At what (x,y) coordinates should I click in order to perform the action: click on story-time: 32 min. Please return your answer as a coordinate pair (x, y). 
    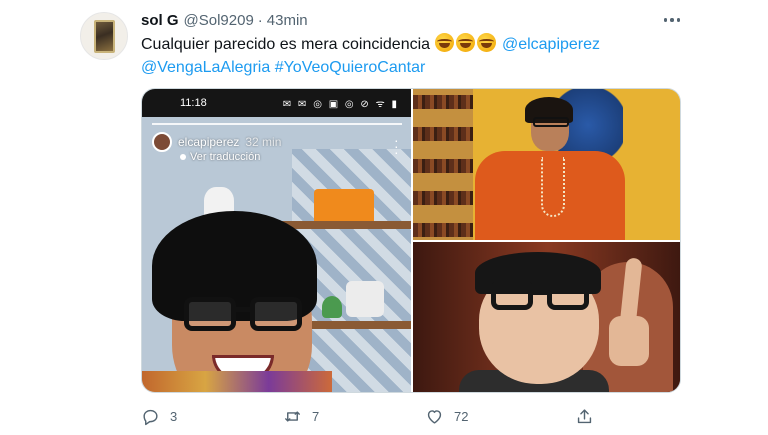
    Looking at the image, I should click on (263, 142).